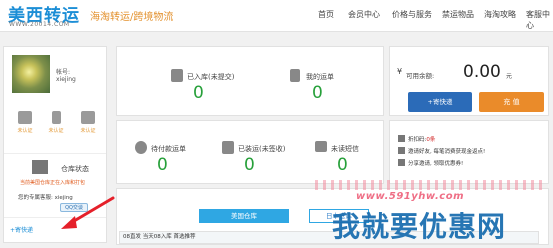 The height and width of the screenshot is (248, 553). I want to click on watermark-url: www.591yhw.com, so click(410, 196).